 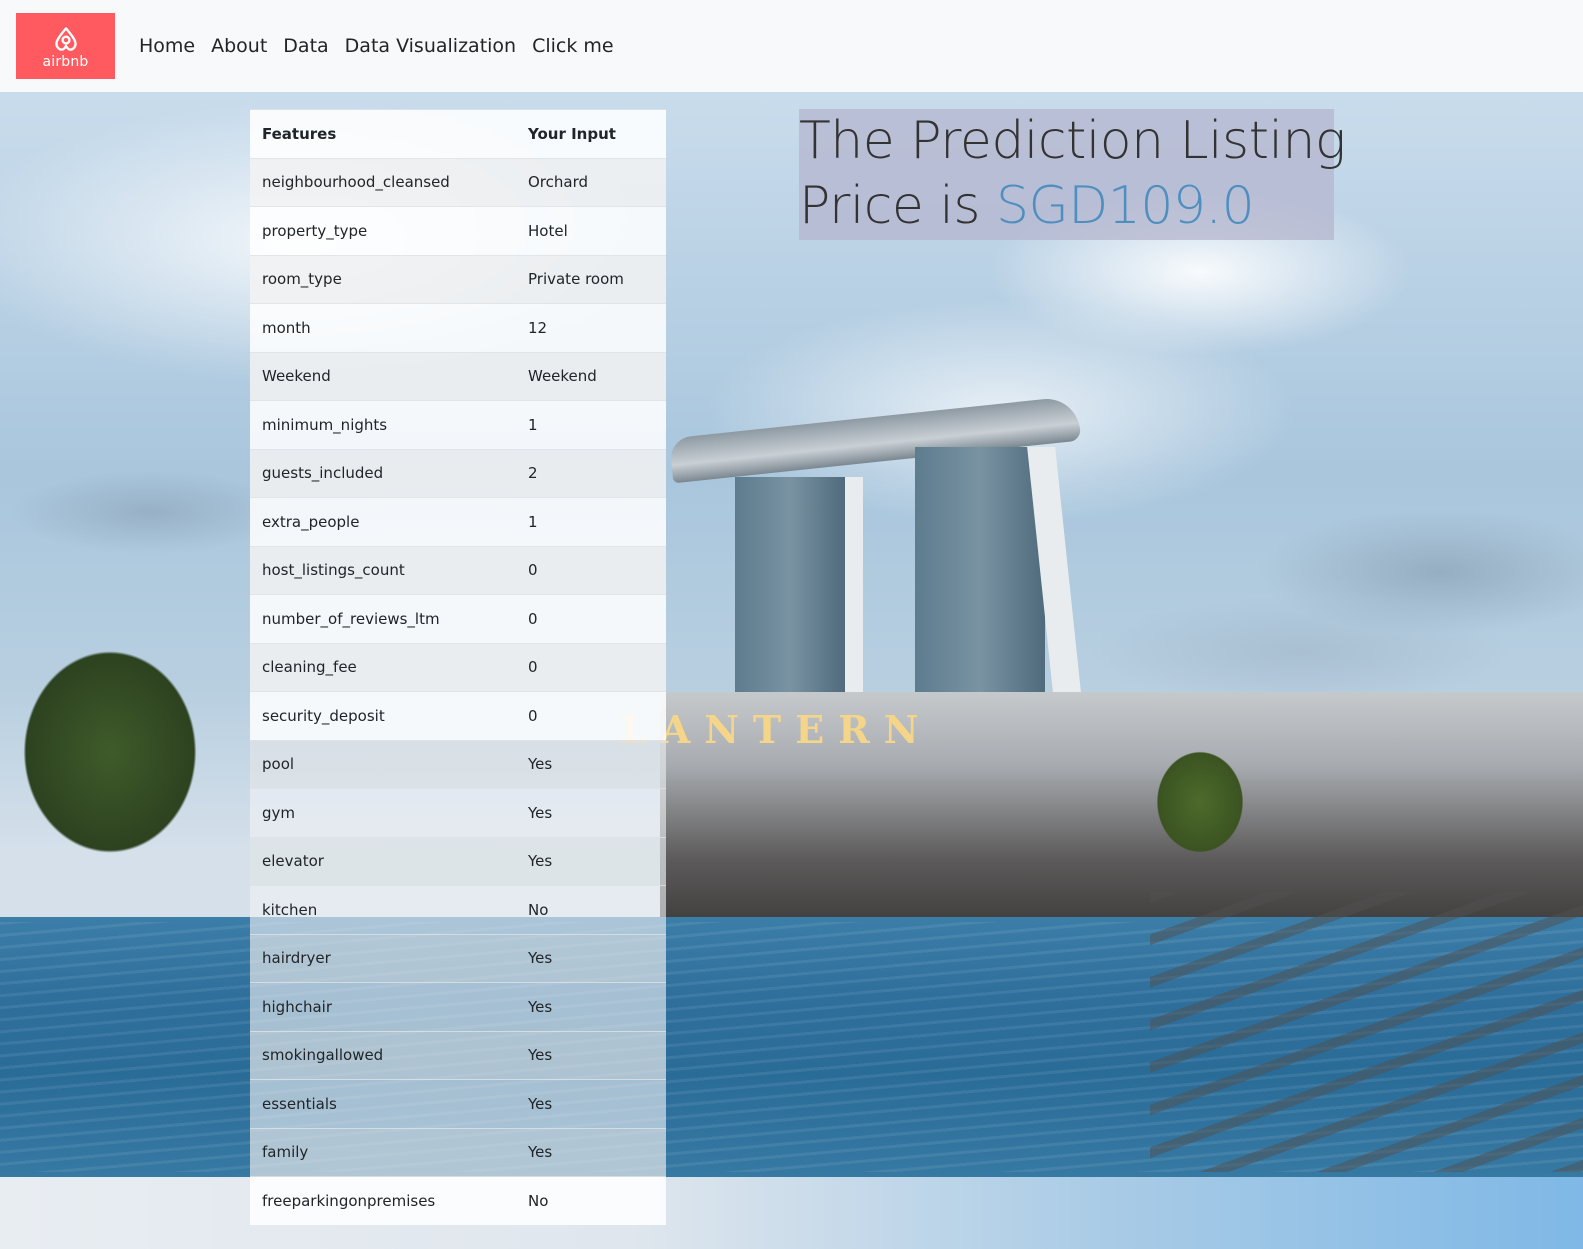 I want to click on table-row: cleaning_fee 0, so click(x=458, y=667).